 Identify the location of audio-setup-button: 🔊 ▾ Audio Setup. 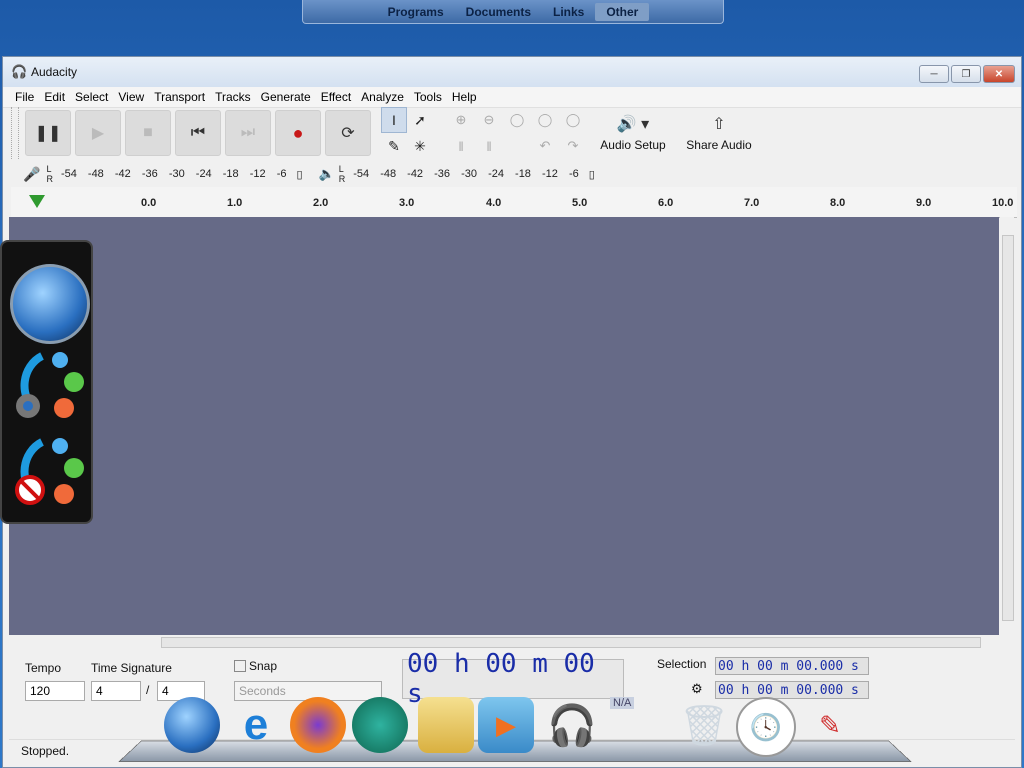
(633, 133).